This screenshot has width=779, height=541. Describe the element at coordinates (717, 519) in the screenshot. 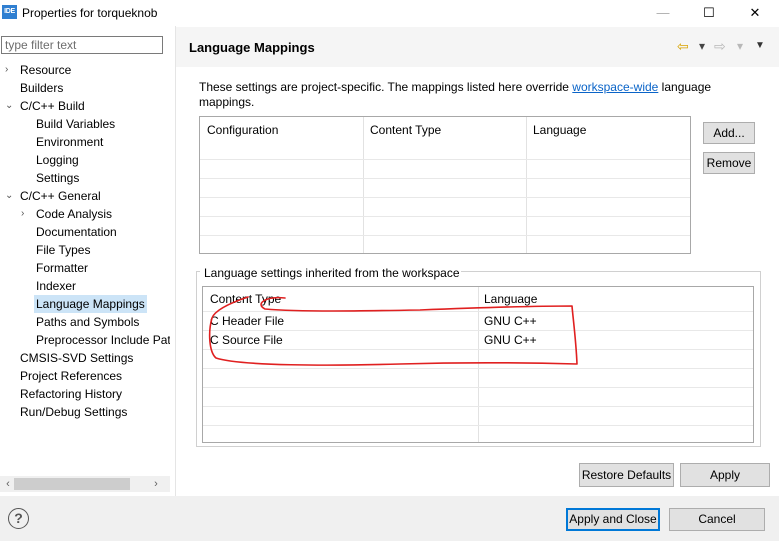

I see `cancel-button: Cancel` at that location.